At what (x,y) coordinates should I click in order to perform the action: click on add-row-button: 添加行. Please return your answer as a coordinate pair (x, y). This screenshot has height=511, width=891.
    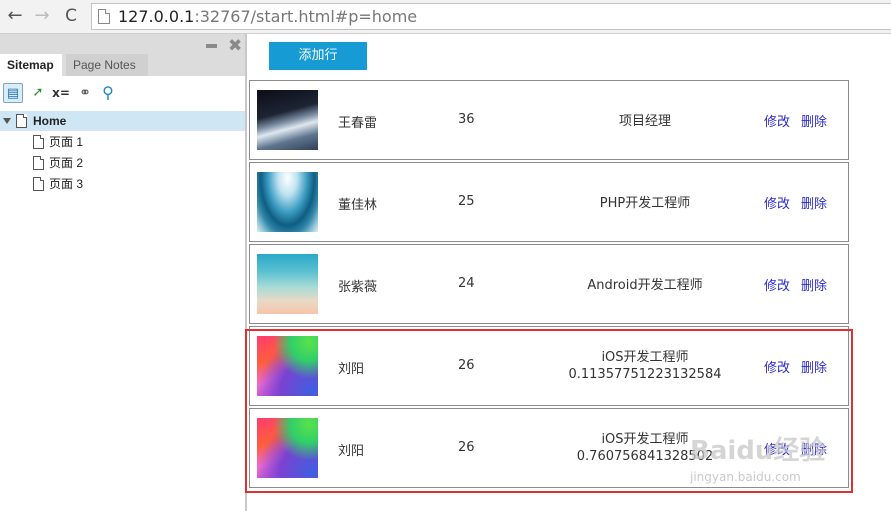
    Looking at the image, I should click on (318, 56).